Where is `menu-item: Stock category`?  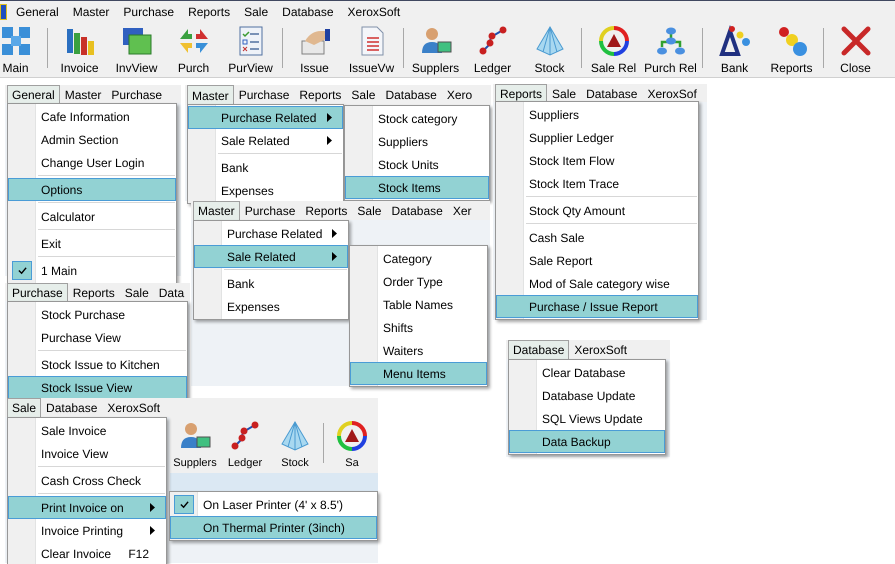
menu-item: Stock category is located at coordinates (417, 118).